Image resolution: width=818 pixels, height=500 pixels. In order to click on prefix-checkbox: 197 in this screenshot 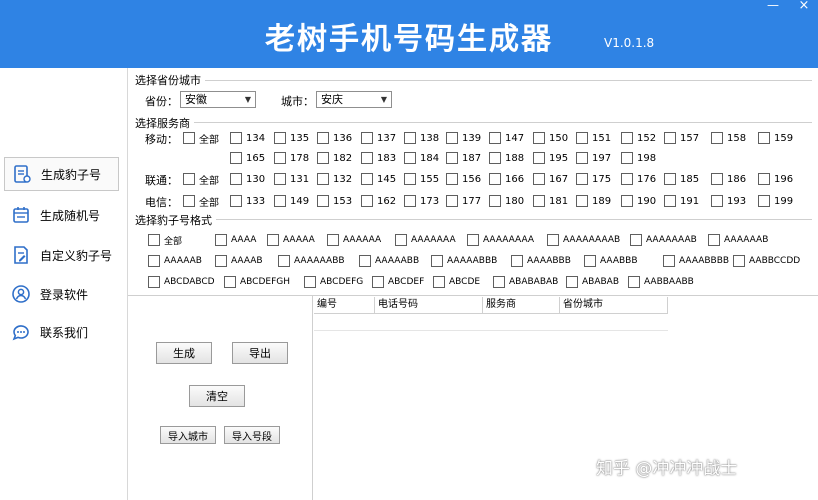, I will do `click(593, 158)`.